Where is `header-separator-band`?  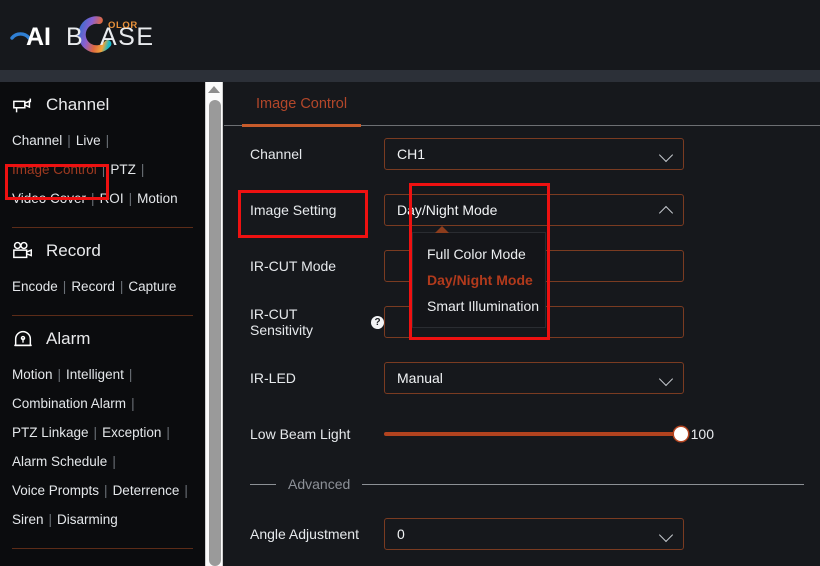
header-separator-band is located at coordinates (410, 76).